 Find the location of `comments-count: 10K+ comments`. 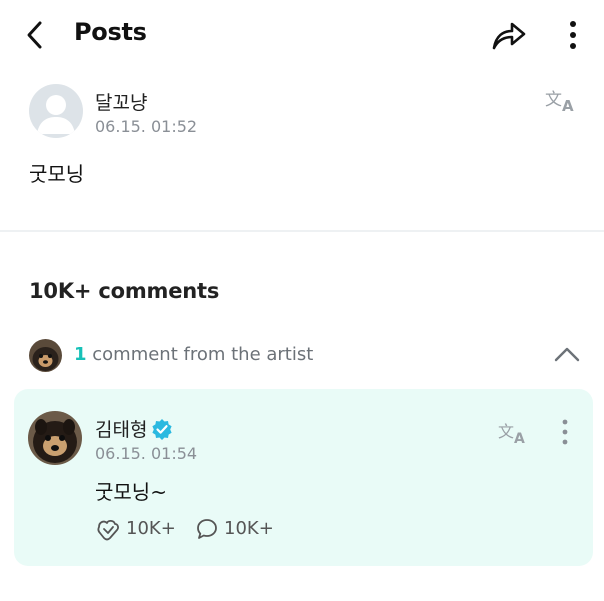

comments-count: 10K+ comments is located at coordinates (124, 291).